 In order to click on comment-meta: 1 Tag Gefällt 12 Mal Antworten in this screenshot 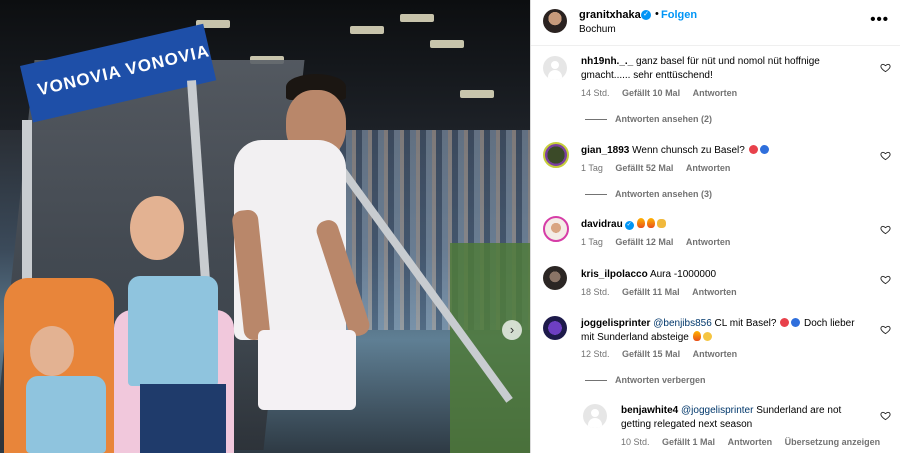, I will do `click(660, 242)`.